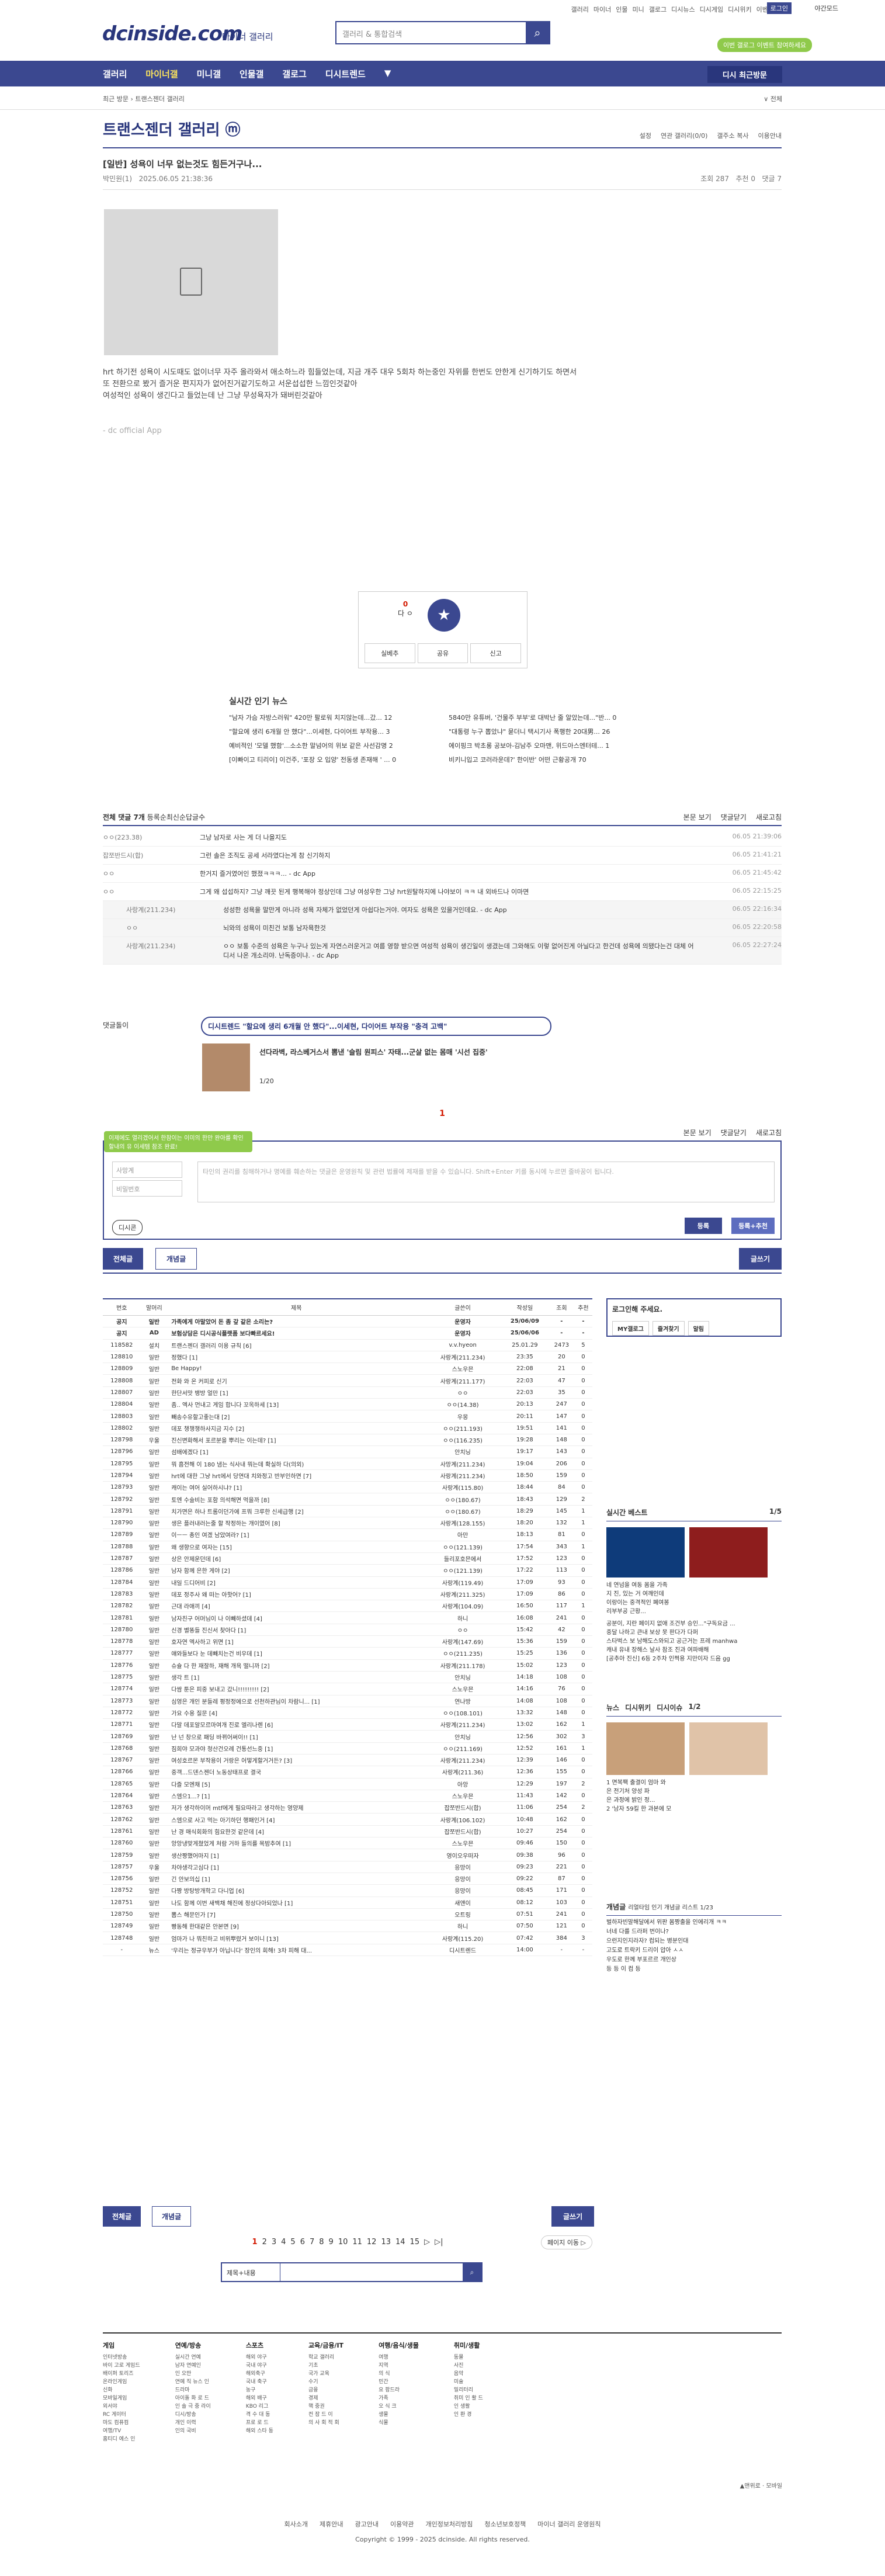 Image resolution: width=885 pixels, height=2576 pixels. I want to click on recommend-action-button: 실베추, so click(390, 653).